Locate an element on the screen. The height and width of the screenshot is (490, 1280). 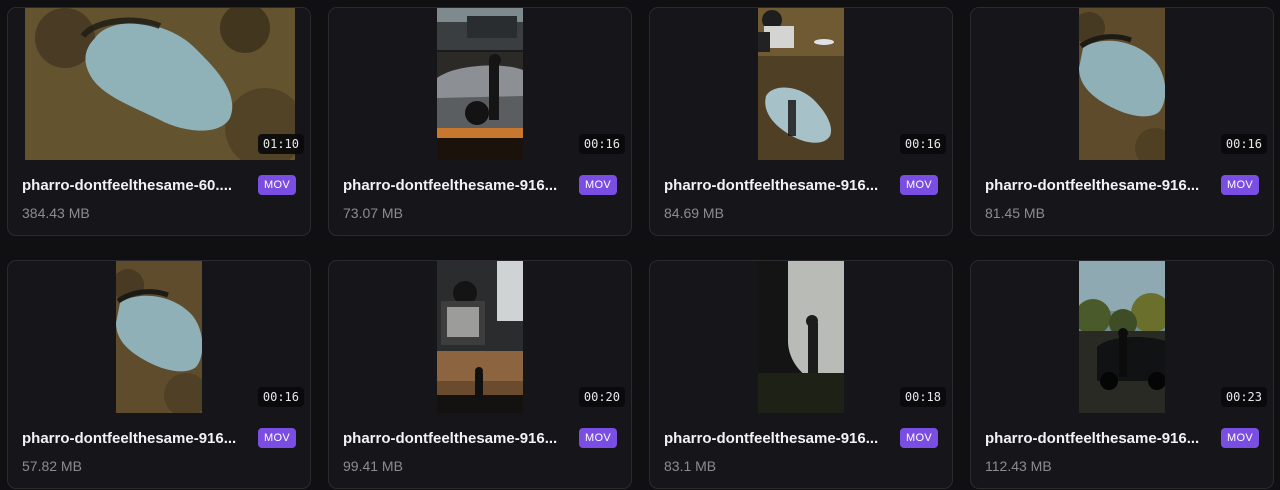
file-size: 99.41 MB is located at coordinates (373, 466).